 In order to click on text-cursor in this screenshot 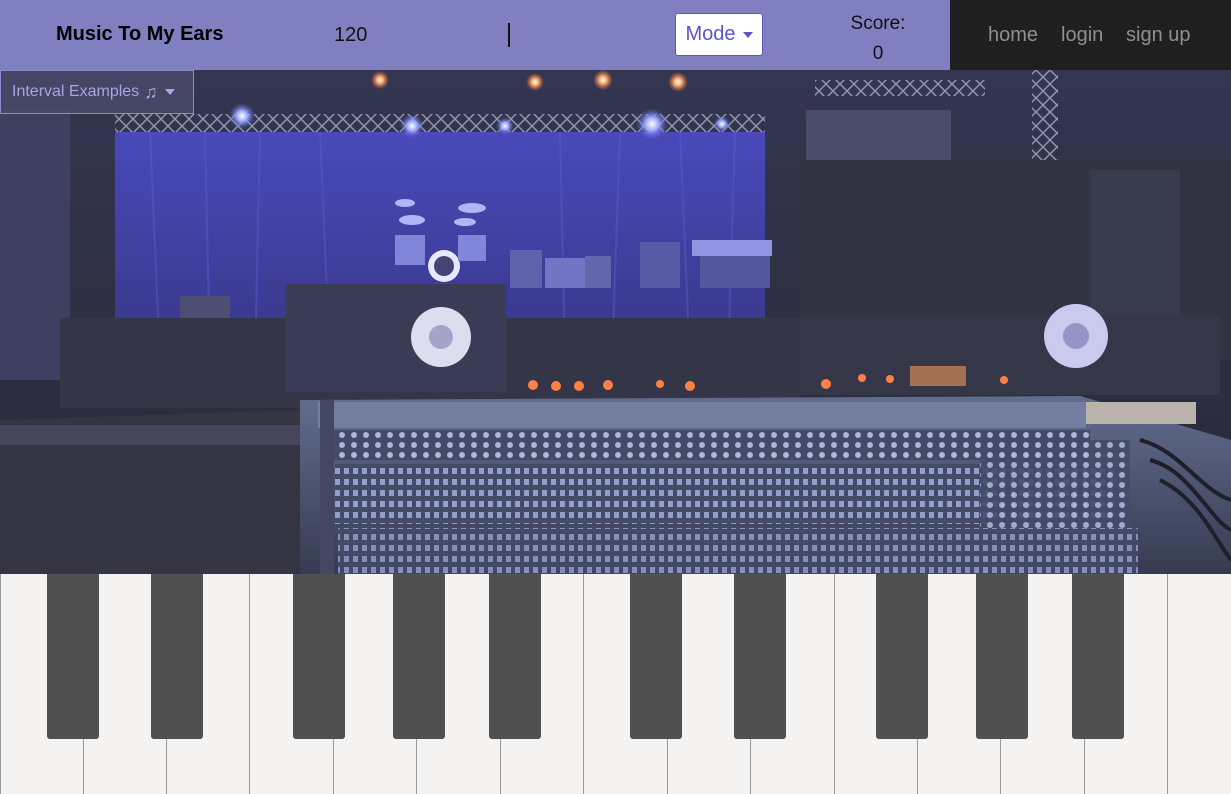, I will do `click(509, 35)`.